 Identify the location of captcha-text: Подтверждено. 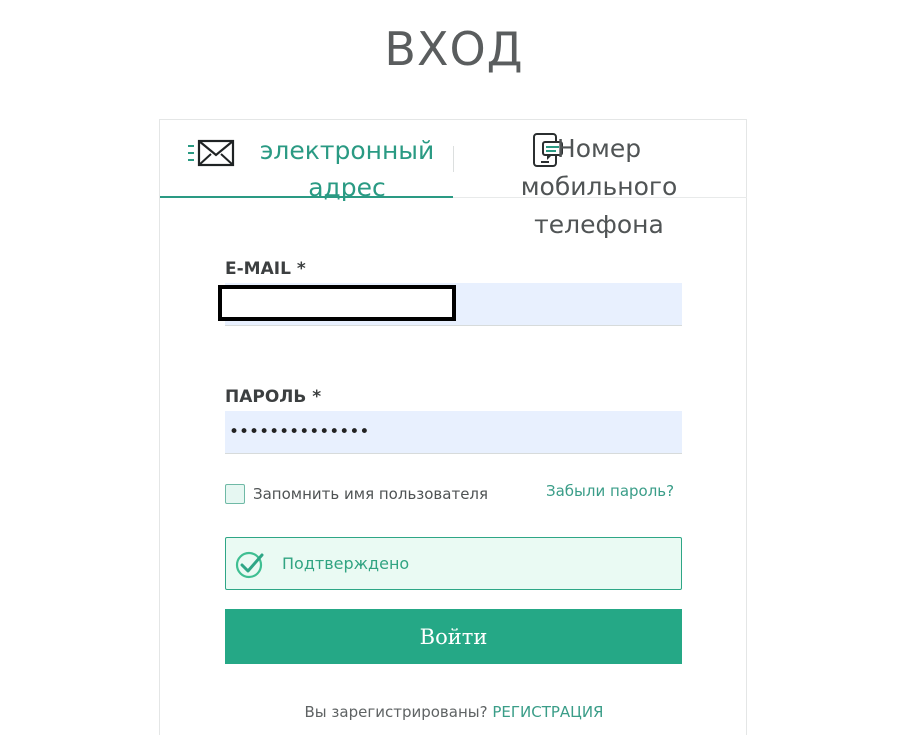
(346, 563).